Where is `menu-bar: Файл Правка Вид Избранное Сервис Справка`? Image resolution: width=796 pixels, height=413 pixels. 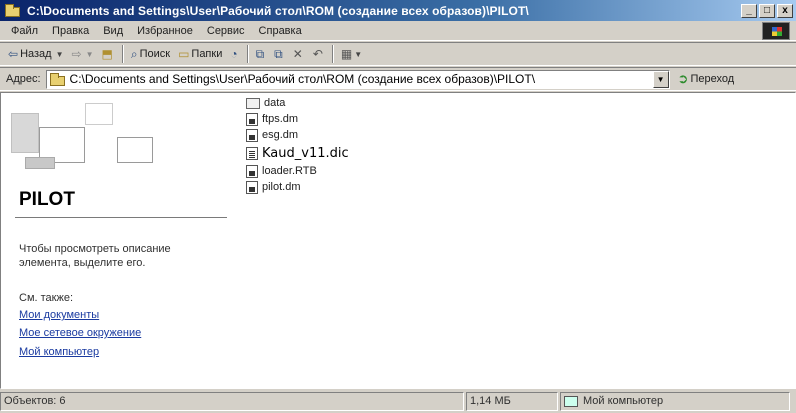 menu-bar: Файл Правка Вид Избранное Сервис Справка is located at coordinates (398, 31).